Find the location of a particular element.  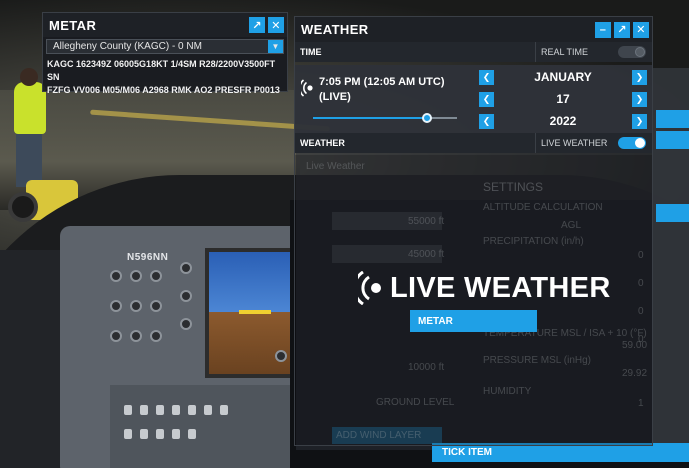

time-slider-handle is located at coordinates (427, 118).